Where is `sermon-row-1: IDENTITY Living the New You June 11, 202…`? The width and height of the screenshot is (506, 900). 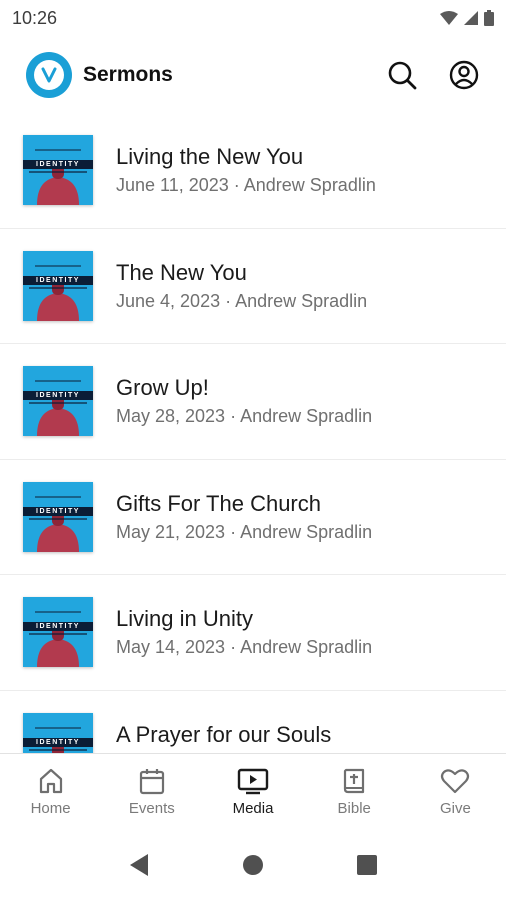 sermon-row-1: IDENTITY Living the New You June 11, 202… is located at coordinates (253, 171).